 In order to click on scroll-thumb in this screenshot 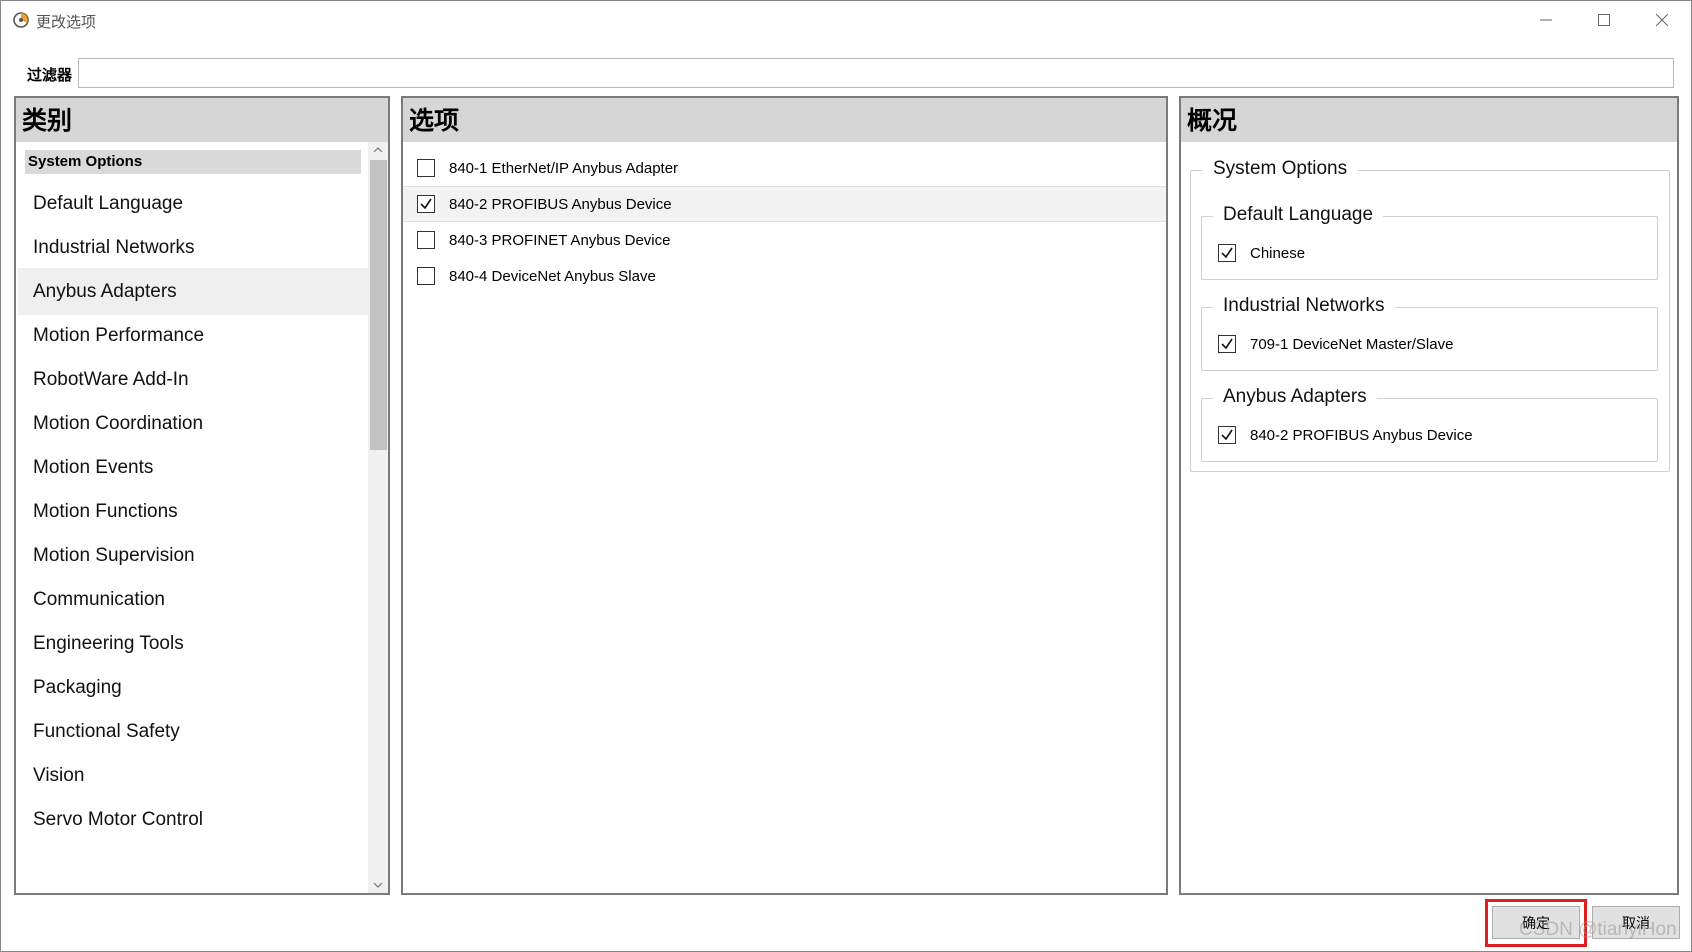, I will do `click(378, 305)`.